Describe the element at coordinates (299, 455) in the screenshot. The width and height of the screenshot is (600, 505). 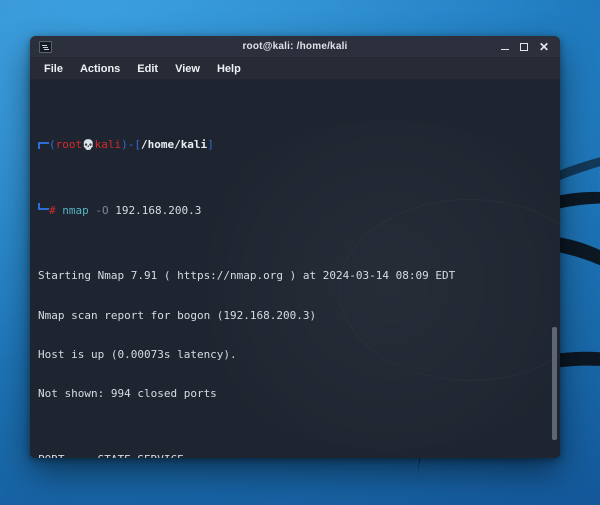
I see `port-table-header: PORT STATE SERVICE` at that location.